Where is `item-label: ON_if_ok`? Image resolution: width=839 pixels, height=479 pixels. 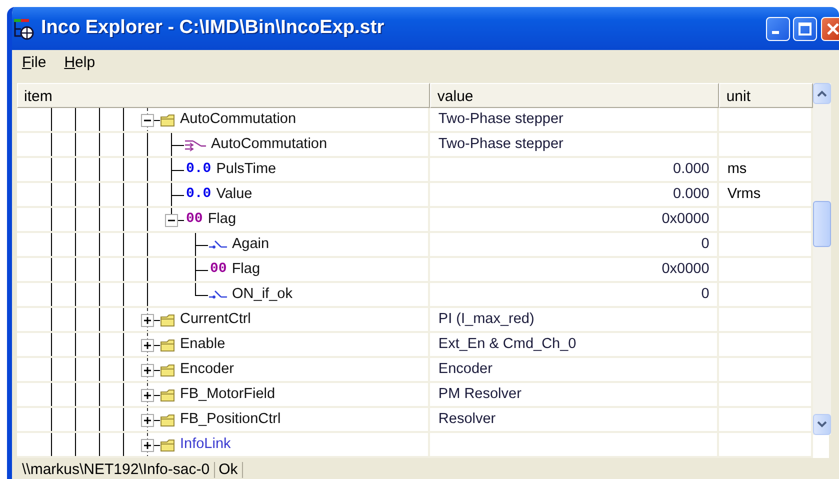
item-label: ON_if_ok is located at coordinates (262, 294).